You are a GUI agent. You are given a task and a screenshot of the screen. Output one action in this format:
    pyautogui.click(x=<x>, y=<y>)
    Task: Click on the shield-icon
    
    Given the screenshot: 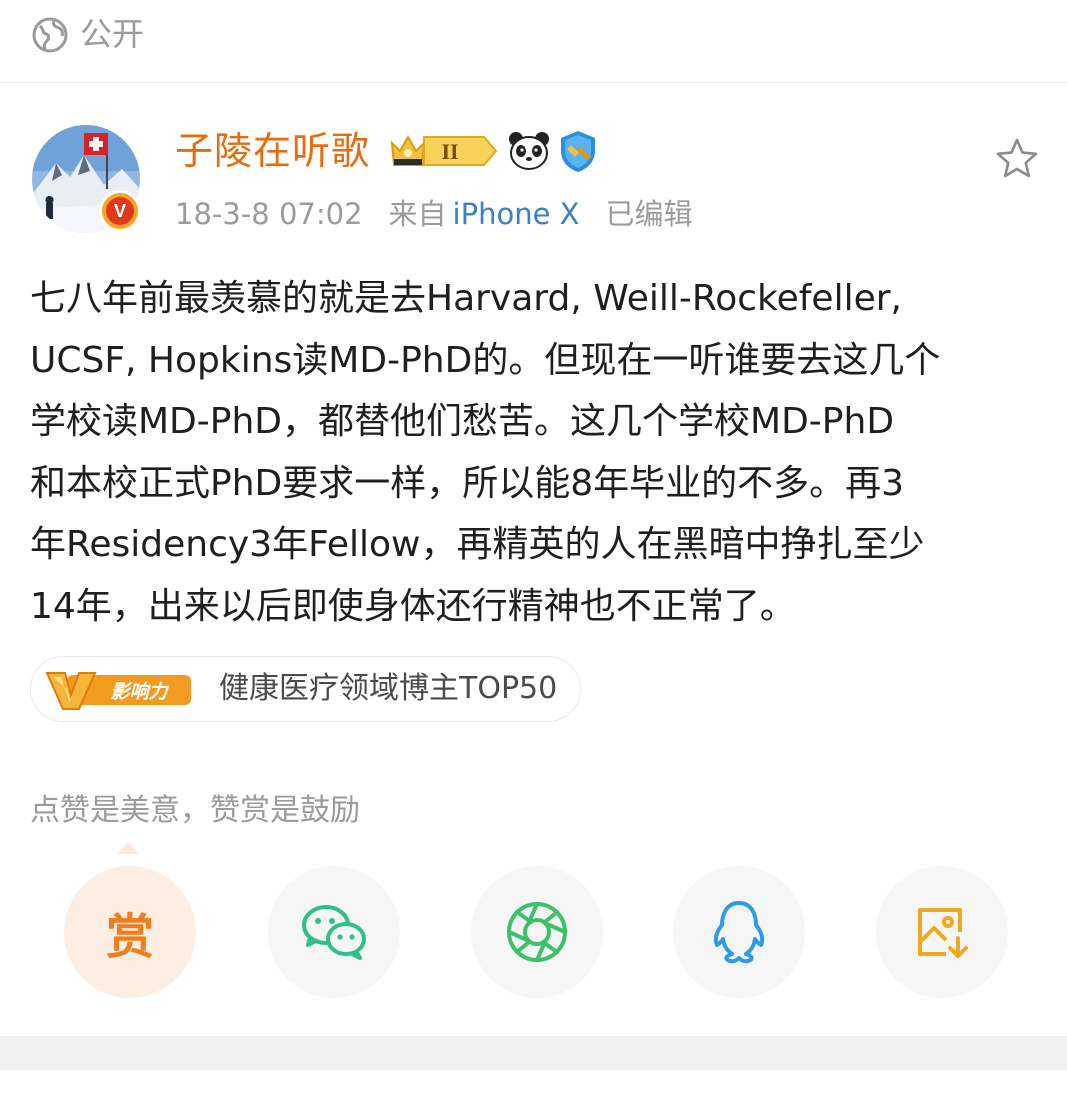 What is the action you would take?
    pyautogui.click(x=578, y=151)
    